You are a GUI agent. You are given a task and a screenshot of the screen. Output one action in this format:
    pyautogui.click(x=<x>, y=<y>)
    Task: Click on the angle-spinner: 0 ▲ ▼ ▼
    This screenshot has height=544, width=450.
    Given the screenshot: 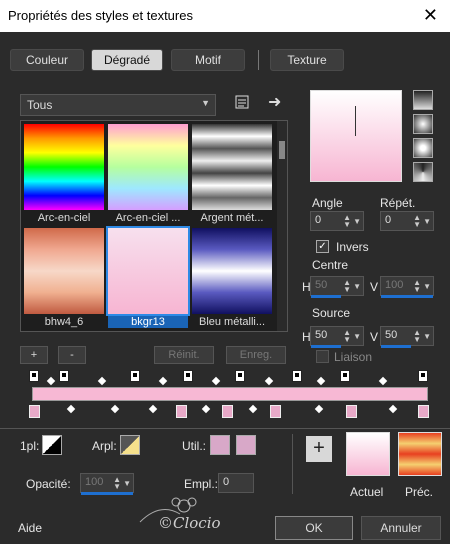 What is the action you would take?
    pyautogui.click(x=337, y=221)
    